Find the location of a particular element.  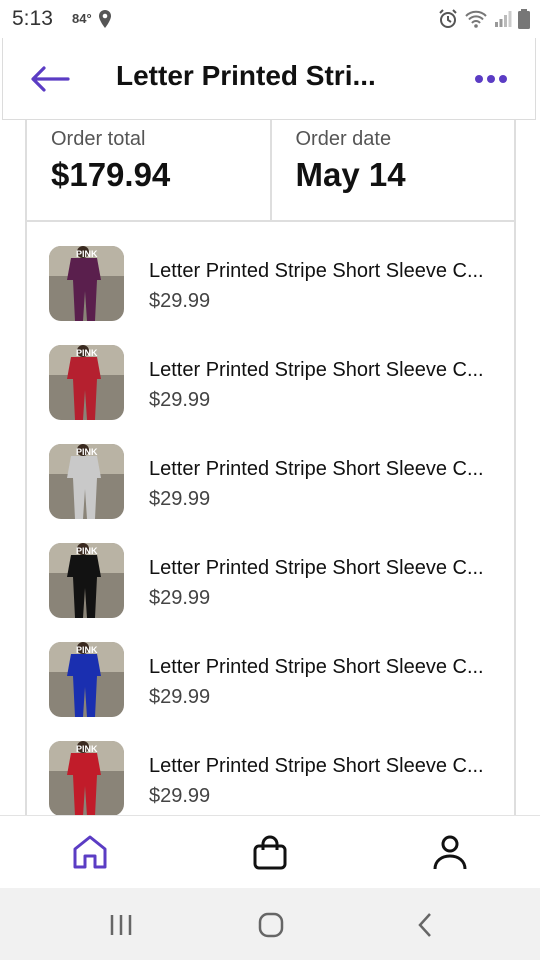

system-nav-bar is located at coordinates (270, 924).